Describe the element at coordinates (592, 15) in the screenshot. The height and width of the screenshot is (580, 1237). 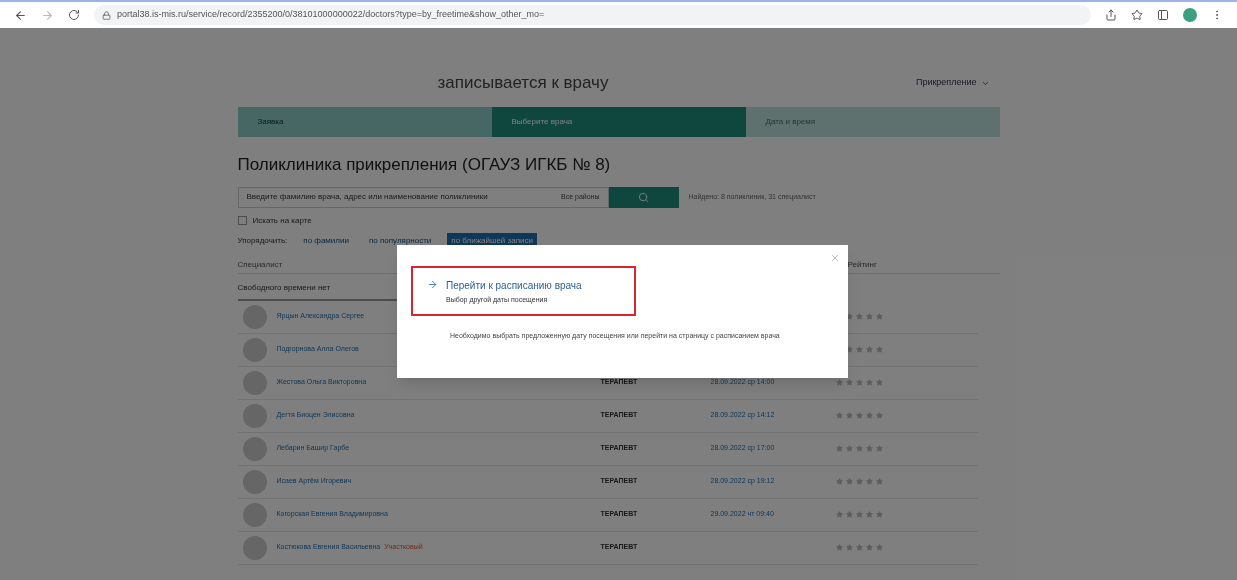
I see `address-bar: portal38.is-mis.ru/service/record/2355200/0/38101000000022/doctors?type=by_freetime&show_other_mo=` at that location.